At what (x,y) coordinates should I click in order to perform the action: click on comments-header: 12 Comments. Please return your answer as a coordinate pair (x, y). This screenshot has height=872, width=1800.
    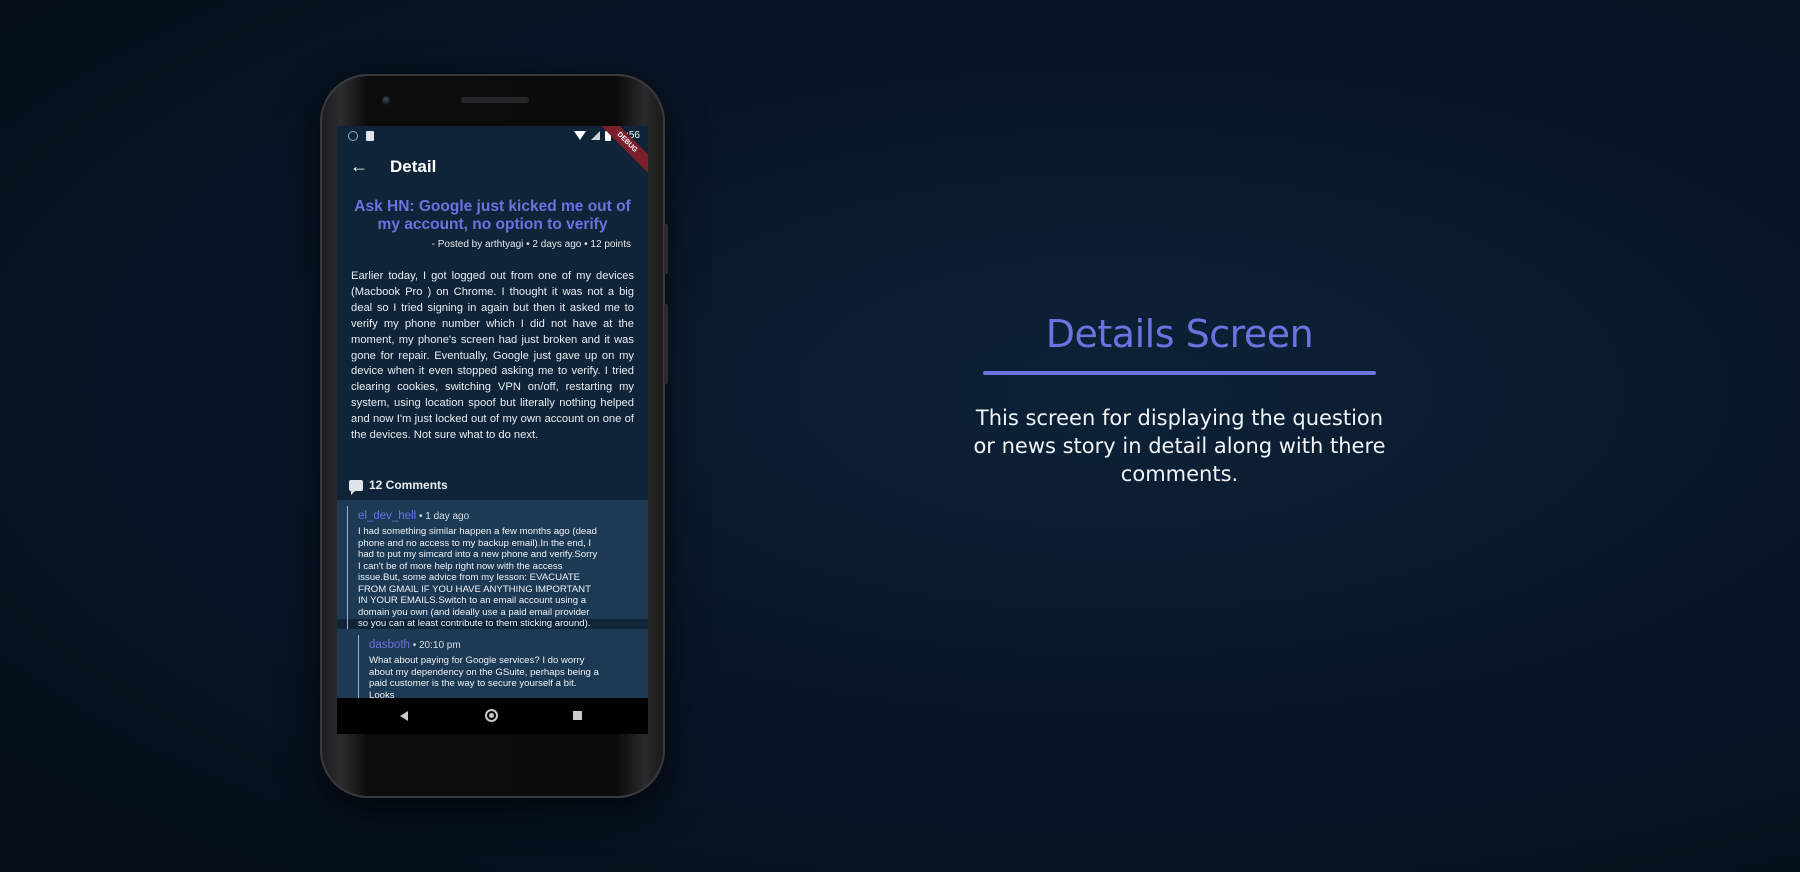
    Looking at the image, I should click on (398, 486).